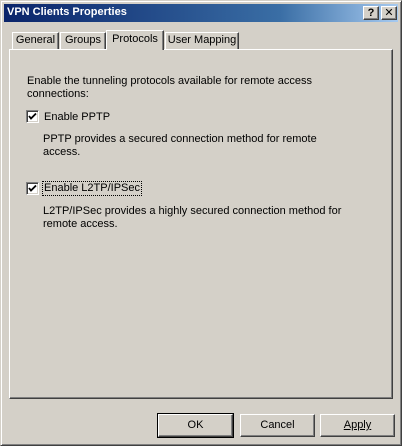 The width and height of the screenshot is (402, 446). I want to click on tab-general: General, so click(35, 40).